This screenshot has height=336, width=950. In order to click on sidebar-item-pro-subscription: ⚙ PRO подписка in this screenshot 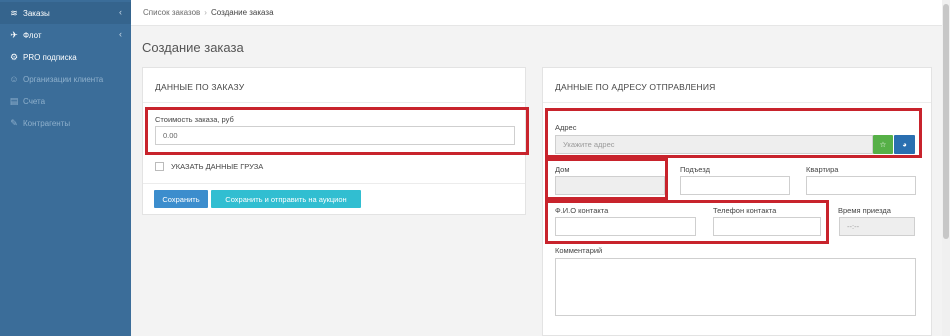, I will do `click(65, 57)`.